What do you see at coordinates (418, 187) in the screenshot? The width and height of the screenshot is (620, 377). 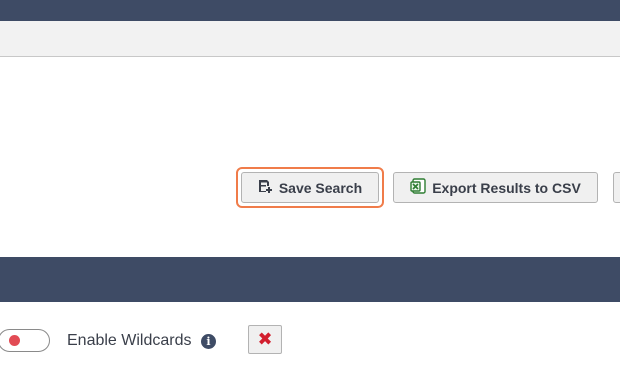 I see `excel-icon` at bounding box center [418, 187].